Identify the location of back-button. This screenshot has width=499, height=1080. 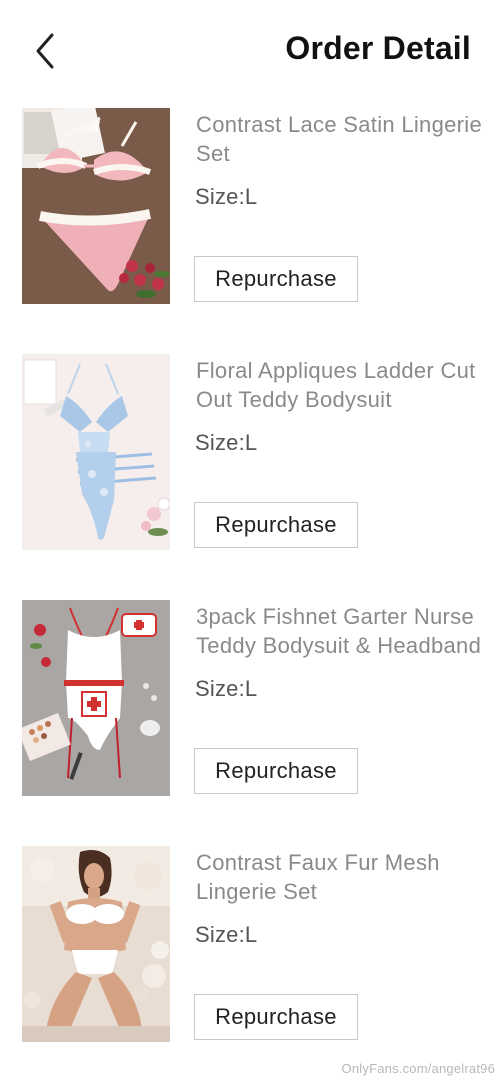
(47, 51).